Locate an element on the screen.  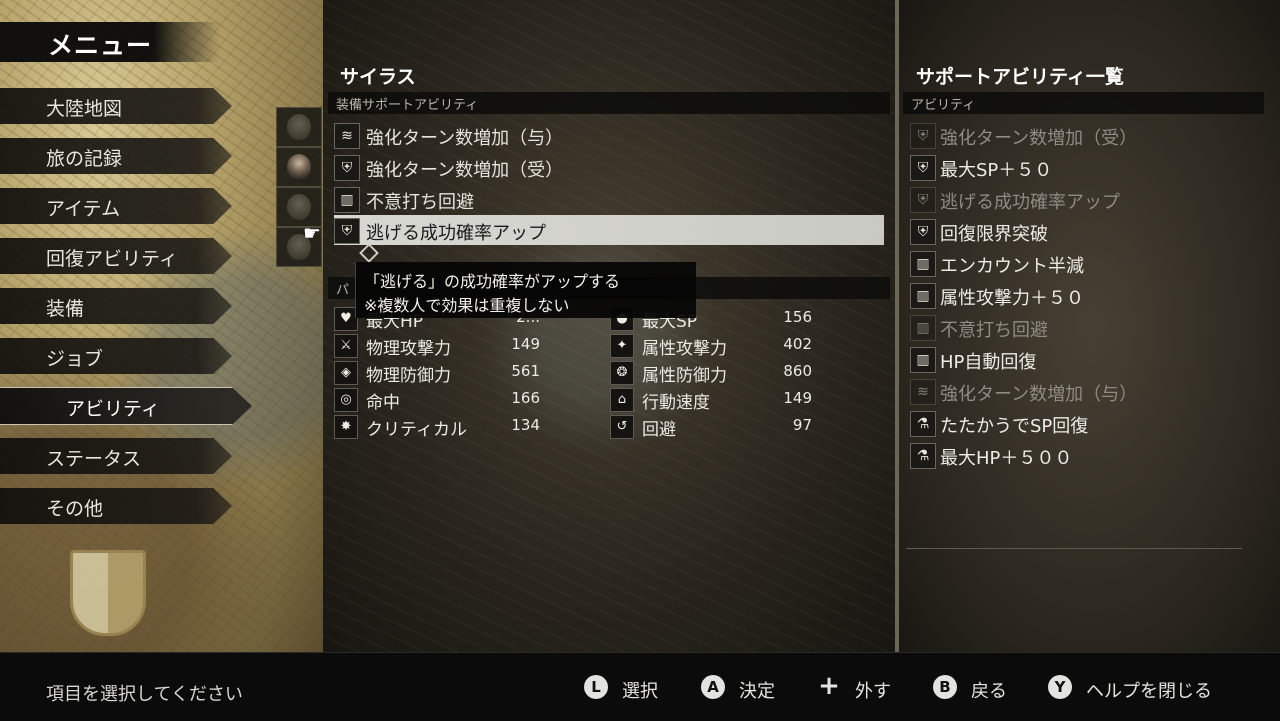
menu-item-label: 回復アビリティ is located at coordinates (112, 259).